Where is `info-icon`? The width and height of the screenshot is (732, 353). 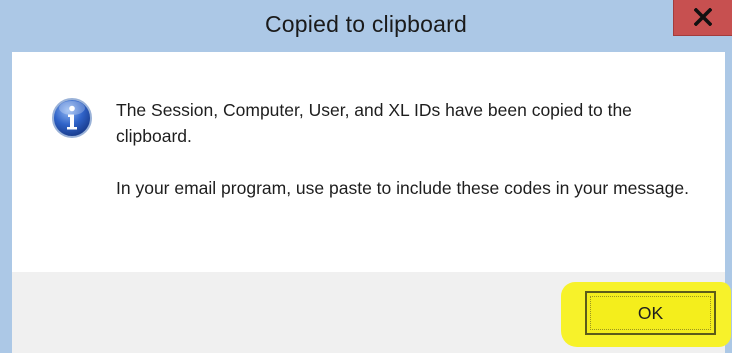
info-icon is located at coordinates (72, 118).